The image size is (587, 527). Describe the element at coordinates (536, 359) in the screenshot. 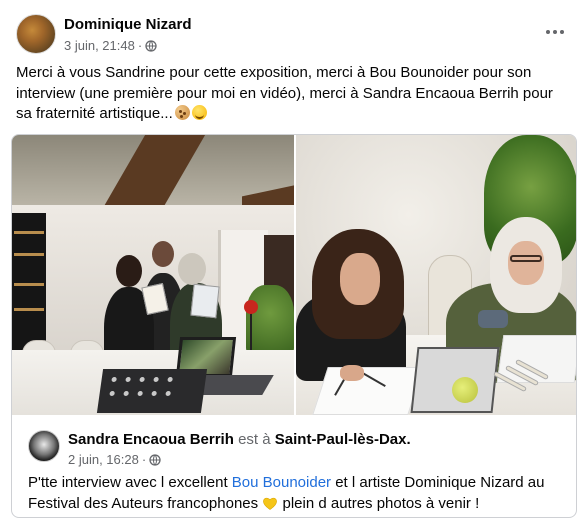

I see `drawing-paper` at that location.